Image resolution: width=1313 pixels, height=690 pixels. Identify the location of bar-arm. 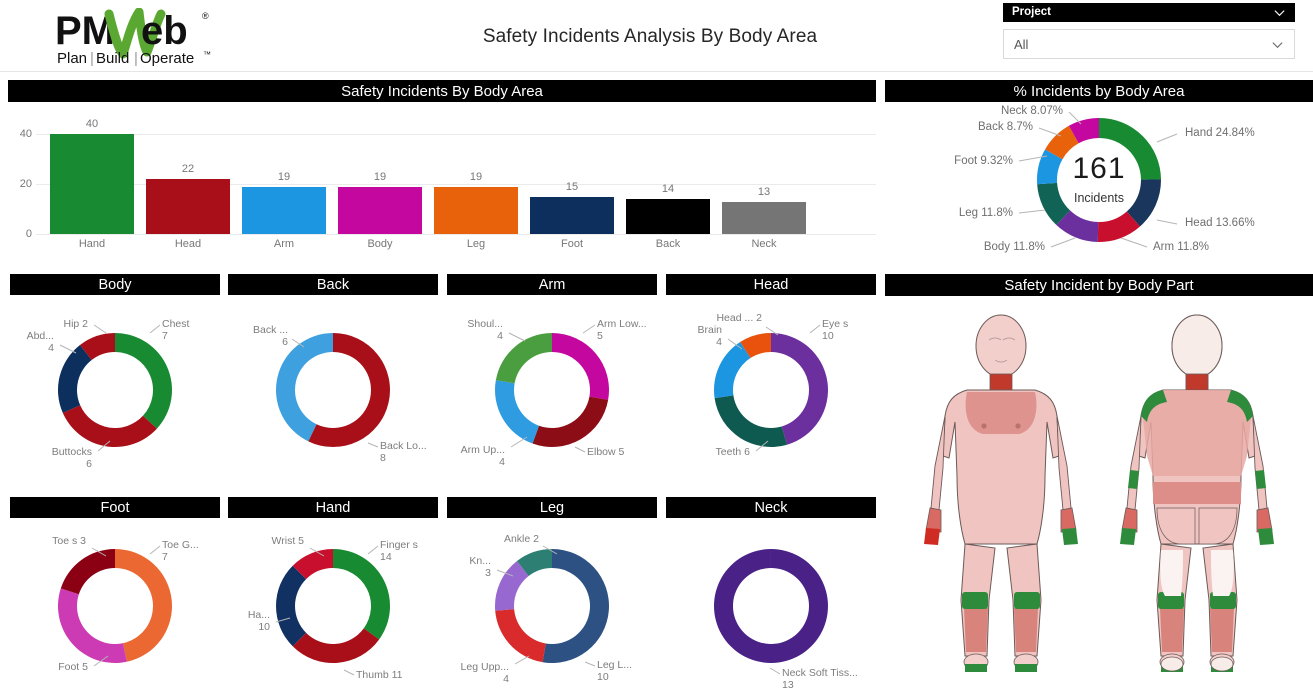
(284, 210).